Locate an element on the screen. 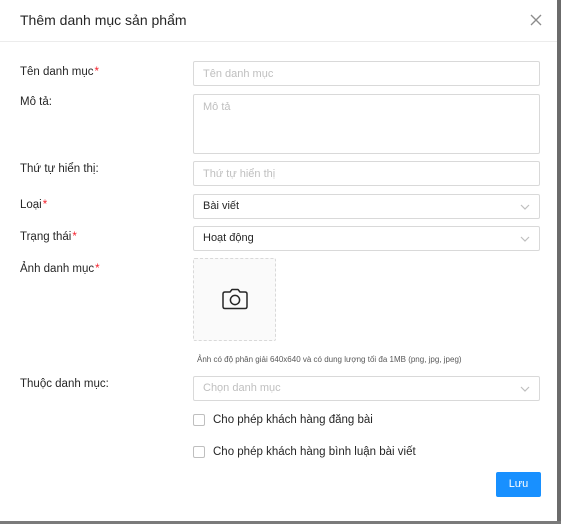 This screenshot has height=524, width=561. parent-category-select: Chọn danh mục is located at coordinates (366, 388).